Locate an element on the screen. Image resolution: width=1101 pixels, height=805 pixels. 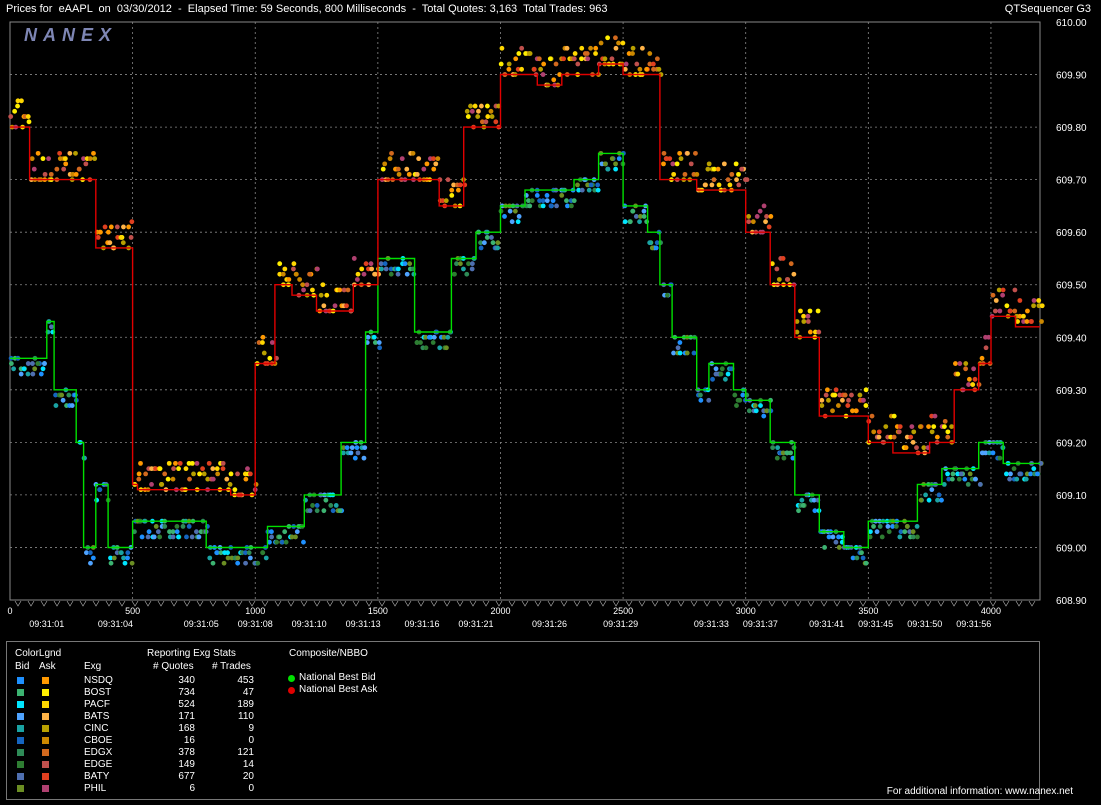
y-tick-label: 610.00 is located at coordinates (1071, 23).